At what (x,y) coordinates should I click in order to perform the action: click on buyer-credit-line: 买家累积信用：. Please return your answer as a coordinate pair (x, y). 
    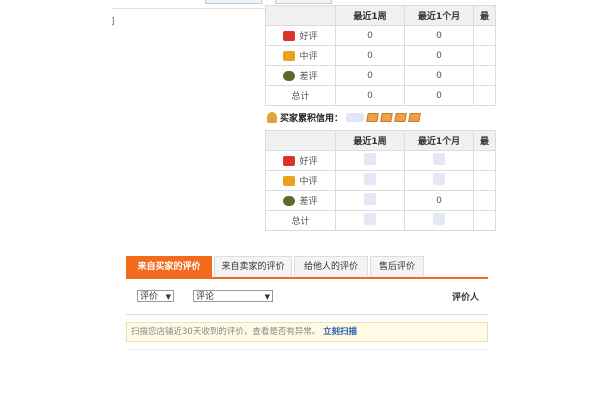
    Looking at the image, I should click on (344, 117).